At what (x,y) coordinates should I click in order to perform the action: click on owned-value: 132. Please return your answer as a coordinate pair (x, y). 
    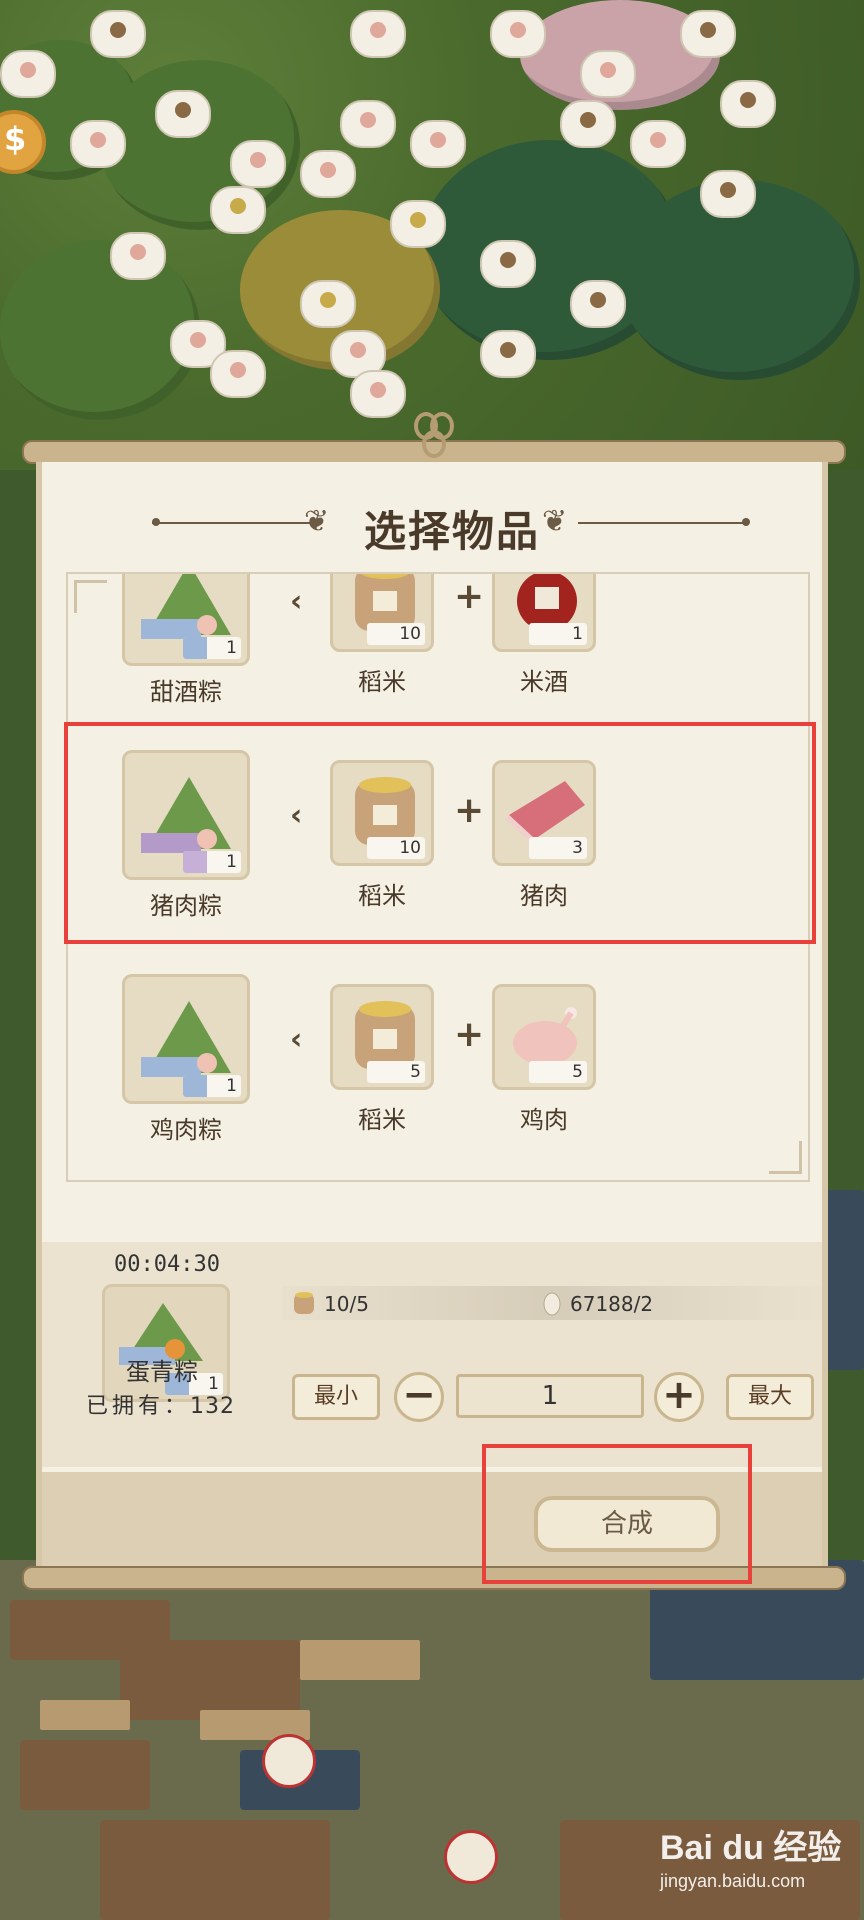
    Looking at the image, I should click on (213, 1406).